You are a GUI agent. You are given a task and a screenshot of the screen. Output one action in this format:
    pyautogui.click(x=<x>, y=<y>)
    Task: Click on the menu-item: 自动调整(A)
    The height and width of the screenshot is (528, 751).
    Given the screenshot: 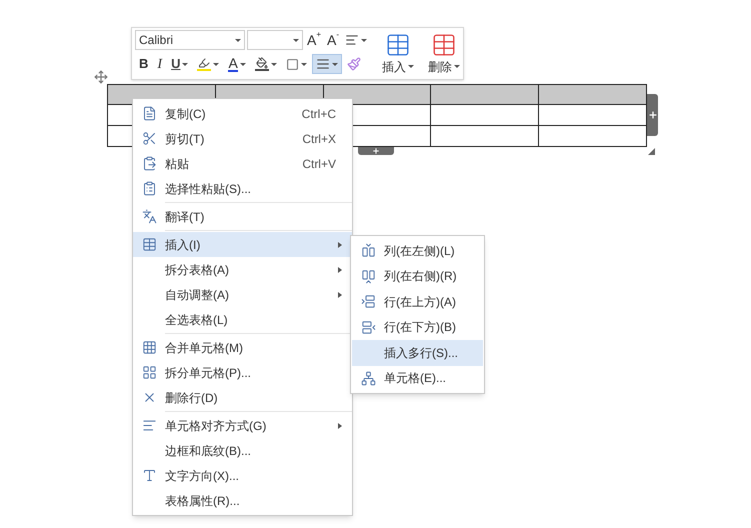 What is the action you would take?
    pyautogui.click(x=242, y=294)
    